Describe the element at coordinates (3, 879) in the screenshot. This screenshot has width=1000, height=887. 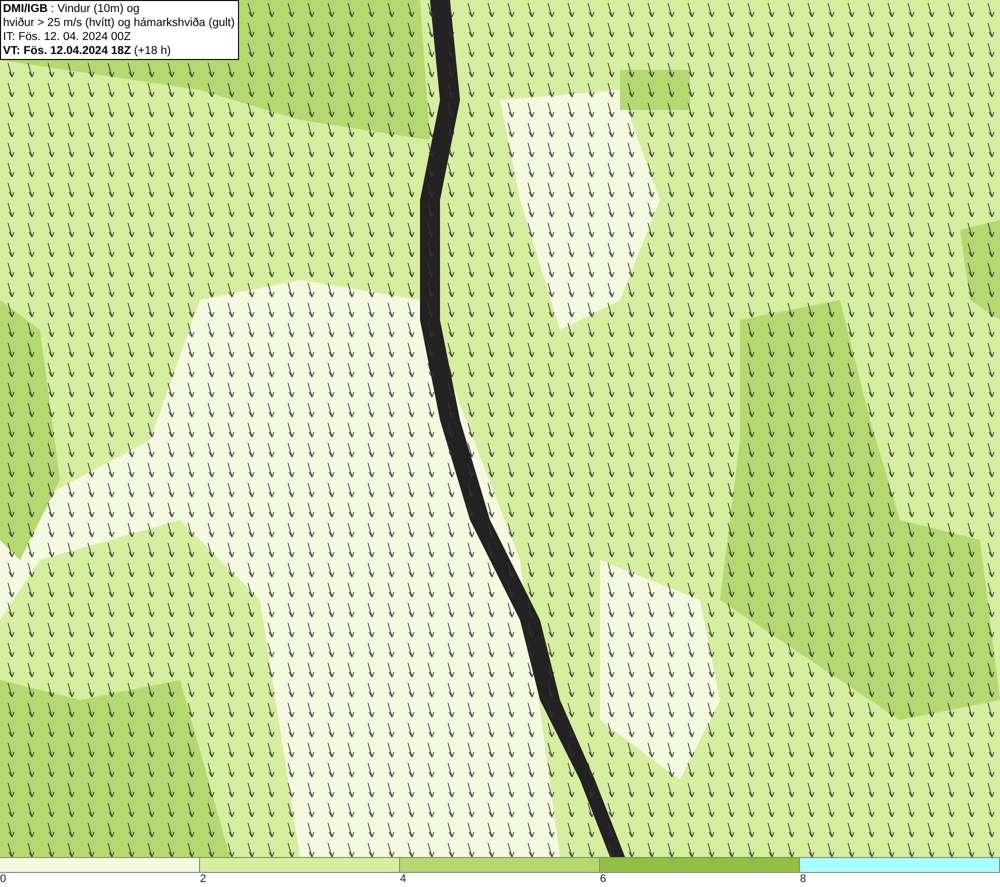
I see `scale-tick-label: 0` at that location.